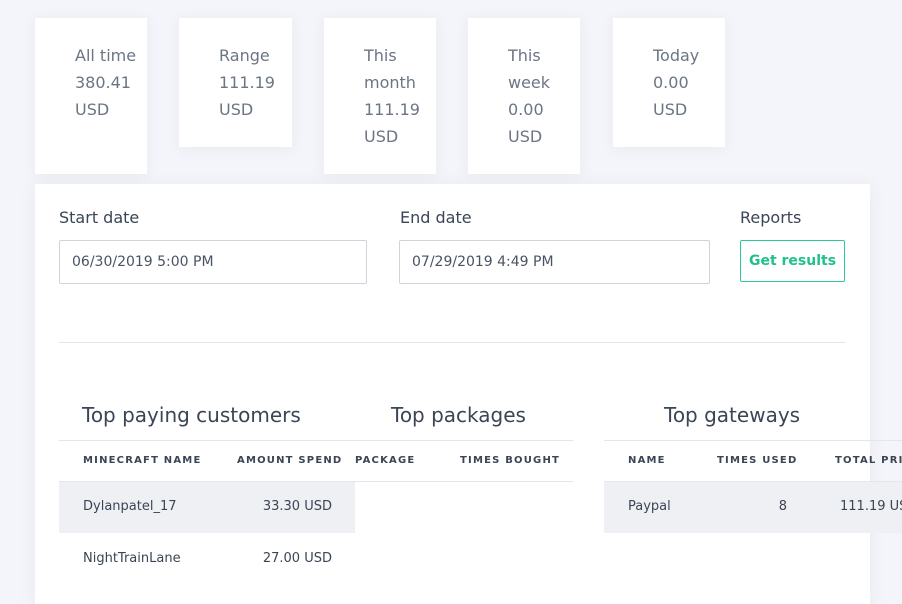  Describe the element at coordinates (297, 558) in the screenshot. I see `customer-amount: 27.00 USD` at that location.